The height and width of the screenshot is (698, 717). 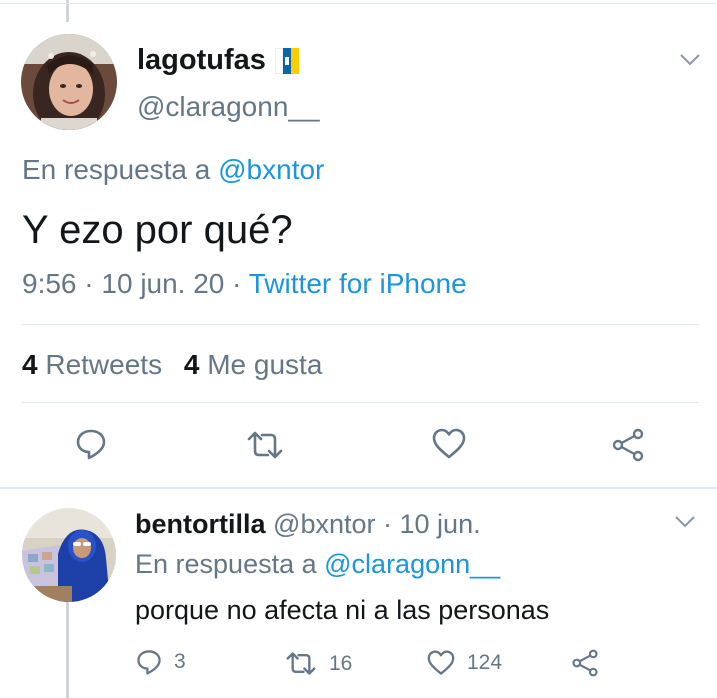 I want to click on top-border, so click(x=358, y=3).